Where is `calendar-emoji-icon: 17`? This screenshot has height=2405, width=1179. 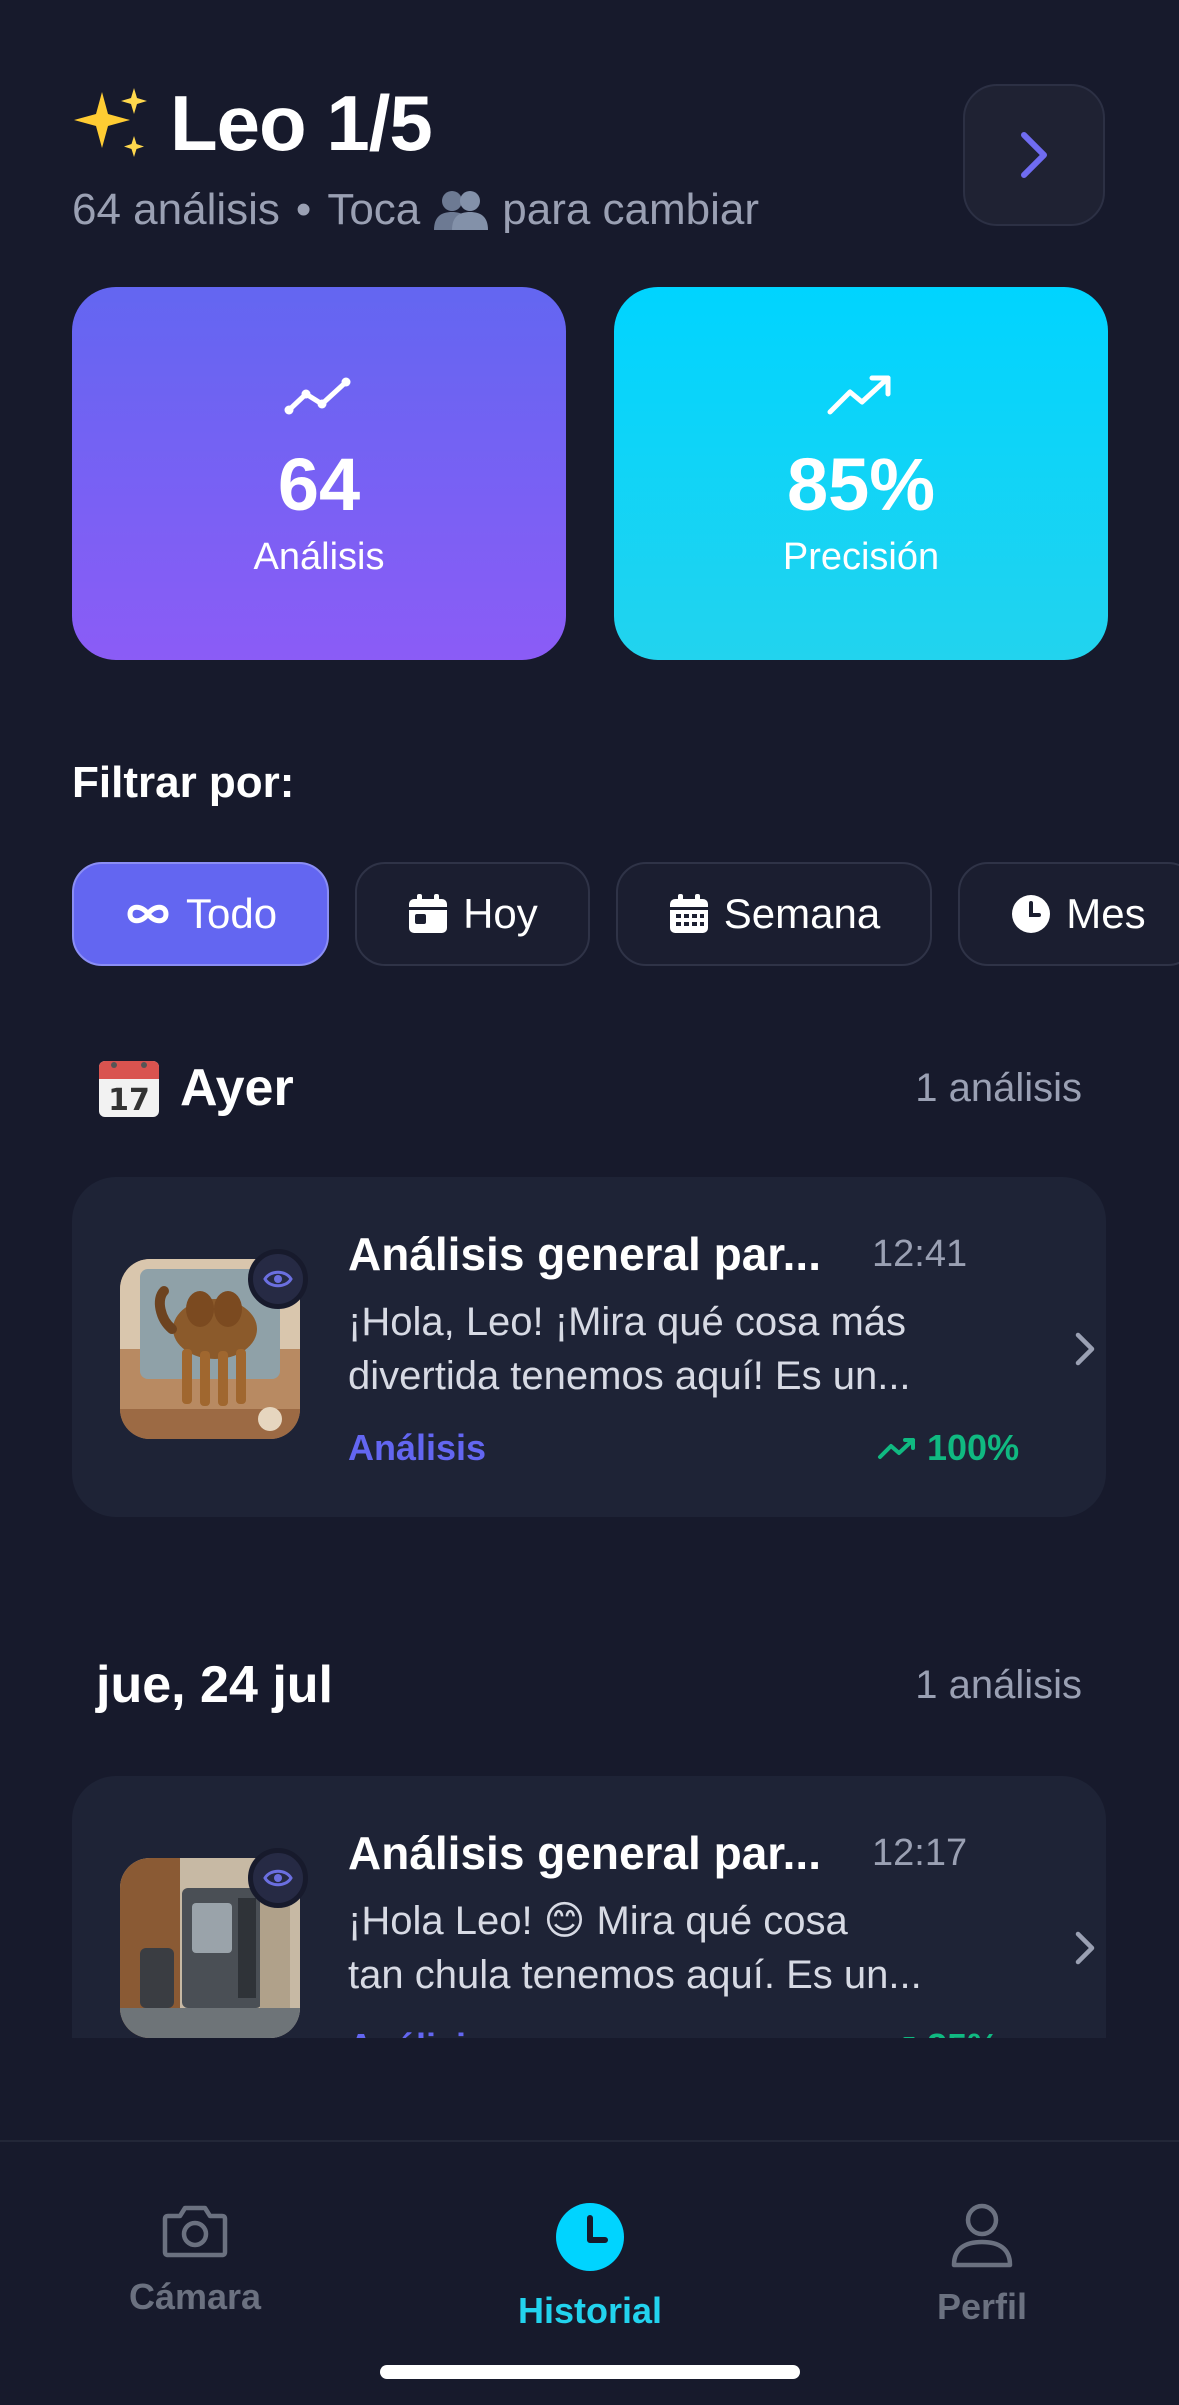 calendar-emoji-icon: 17 is located at coordinates (129, 1089).